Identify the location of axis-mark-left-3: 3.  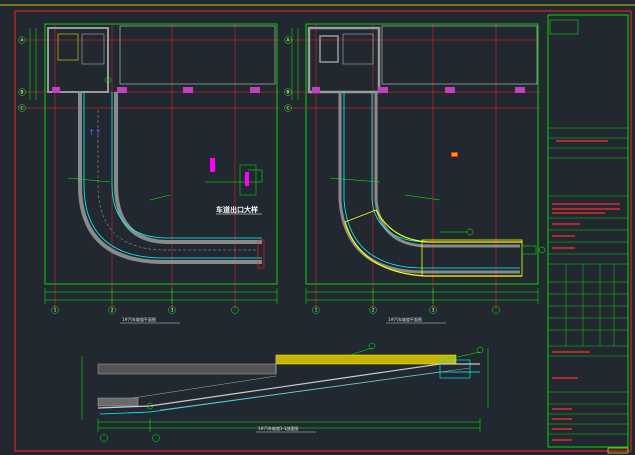
(172, 310).